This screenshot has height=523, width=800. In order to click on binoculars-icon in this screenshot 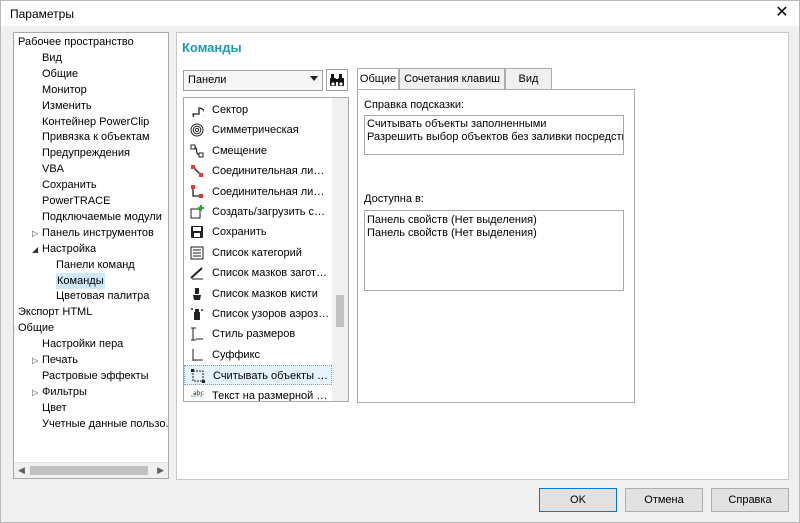, I will do `click(337, 80)`.